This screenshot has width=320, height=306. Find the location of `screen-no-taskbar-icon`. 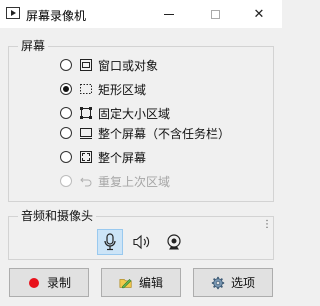

screen-no-taskbar-icon is located at coordinates (86, 133).